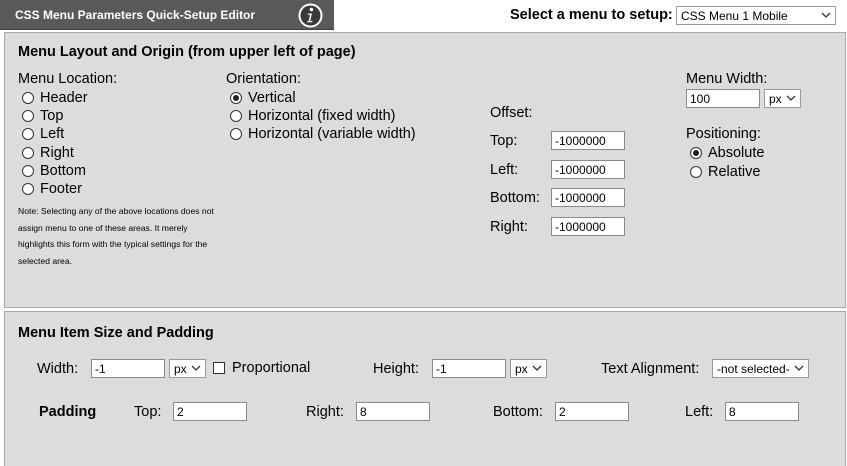  What do you see at coordinates (128, 368) in the screenshot?
I see `item-width-input: -1` at bounding box center [128, 368].